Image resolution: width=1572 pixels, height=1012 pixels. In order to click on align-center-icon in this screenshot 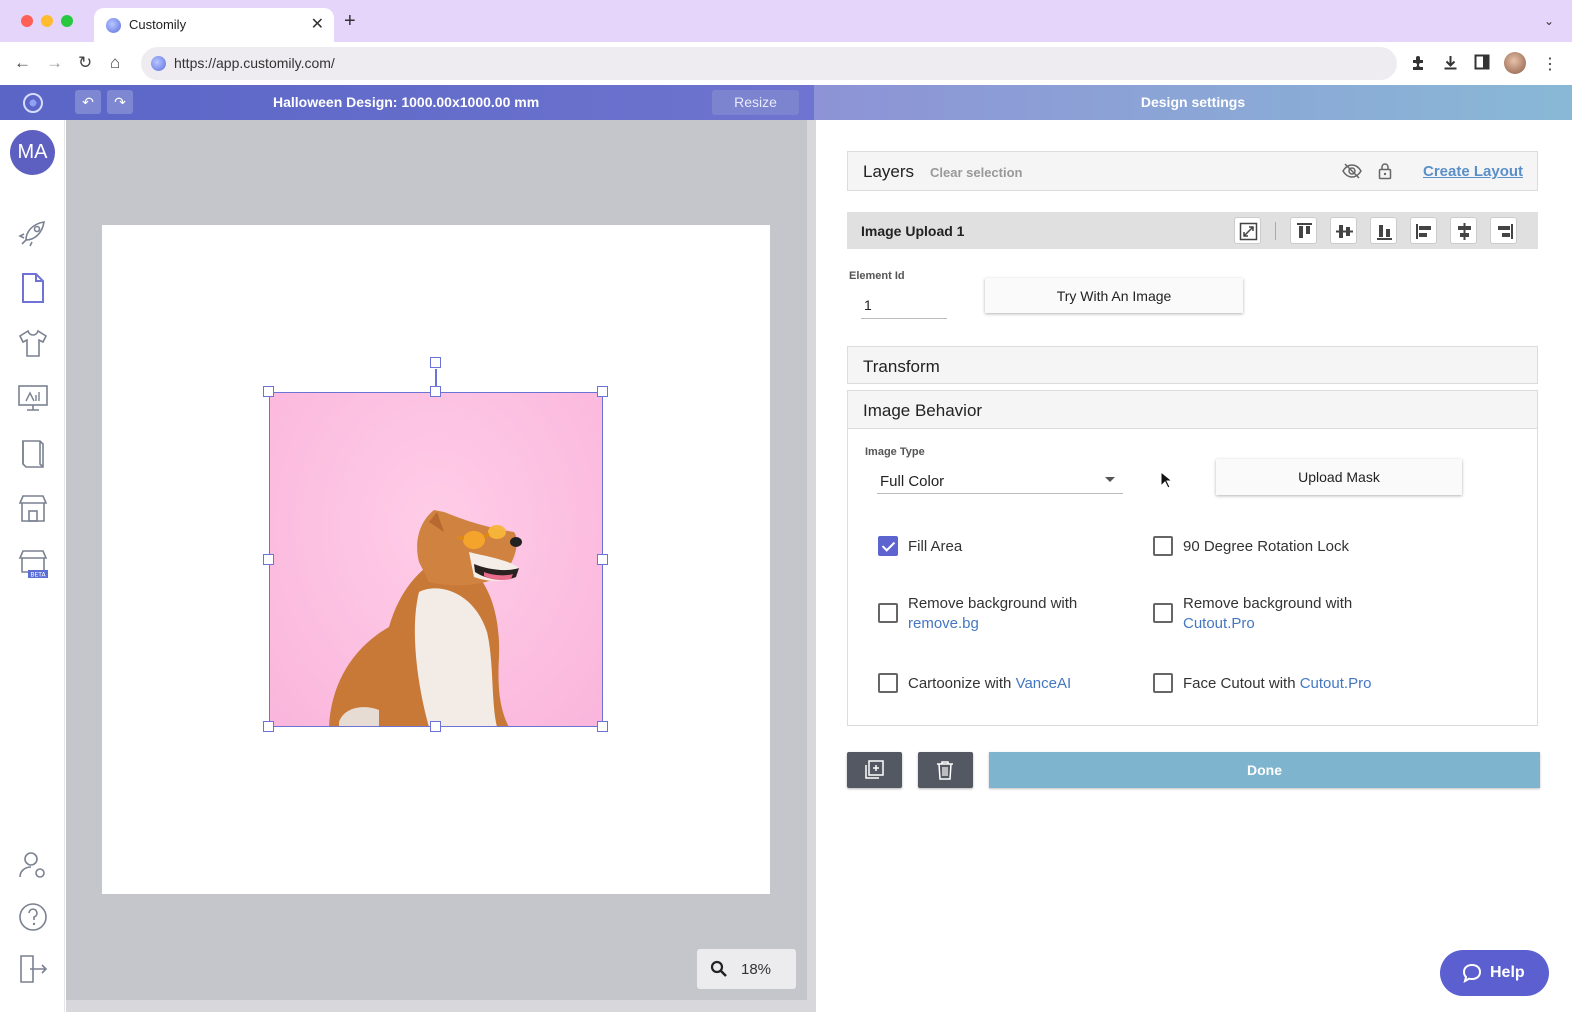, I will do `click(1463, 230)`.